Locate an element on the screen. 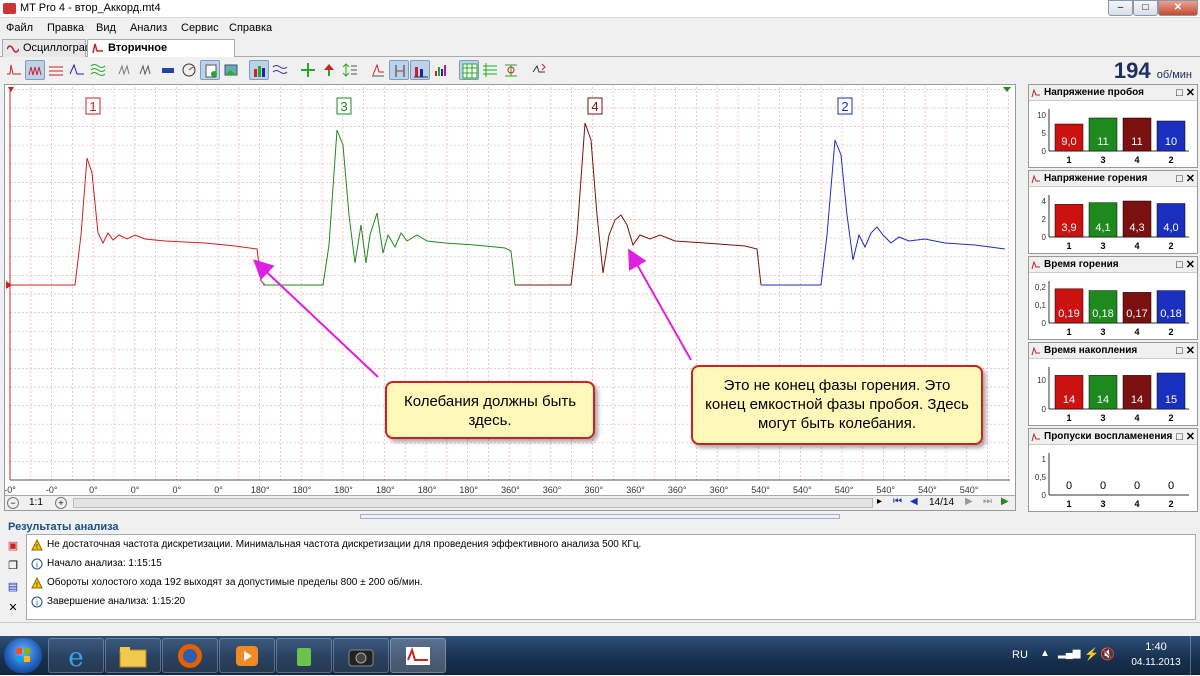 Image resolution: width=1200 pixels, height=676 pixels. export-icon: ▣ is located at coordinates (13, 546).